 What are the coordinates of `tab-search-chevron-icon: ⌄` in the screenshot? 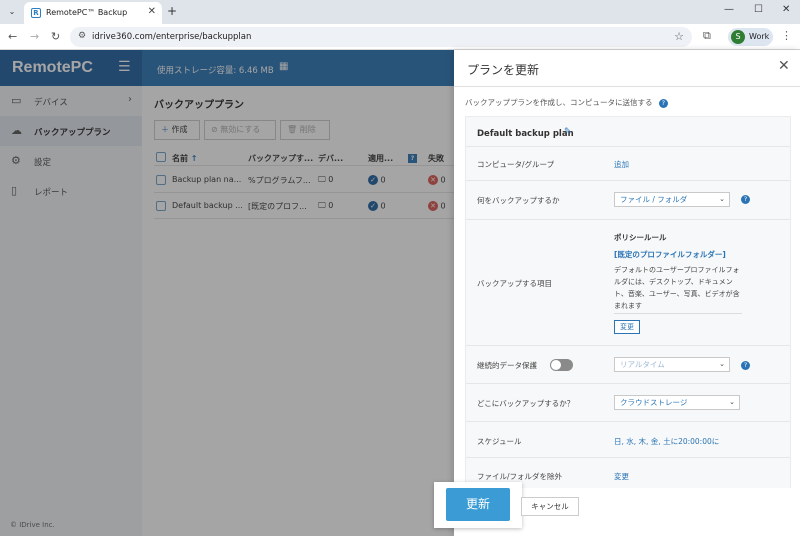 It's located at (12, 12).